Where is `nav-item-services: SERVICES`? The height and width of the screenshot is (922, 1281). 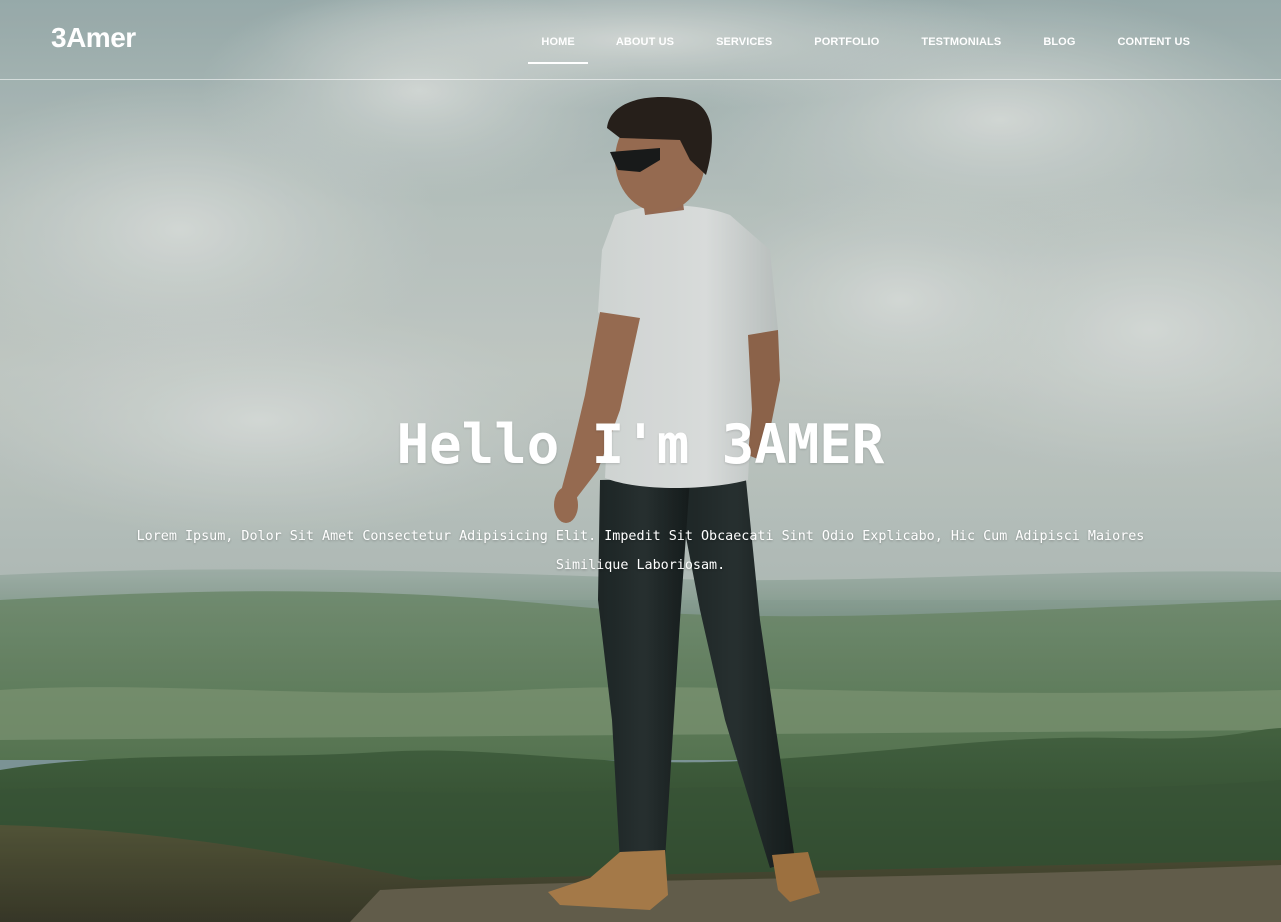 nav-item-services: SERVICES is located at coordinates (744, 45).